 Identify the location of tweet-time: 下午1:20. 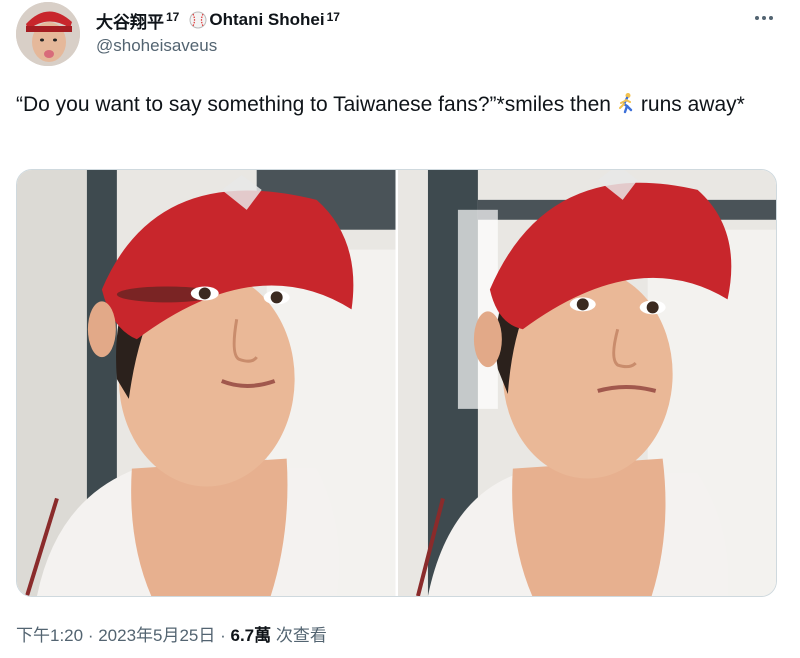
(49, 635).